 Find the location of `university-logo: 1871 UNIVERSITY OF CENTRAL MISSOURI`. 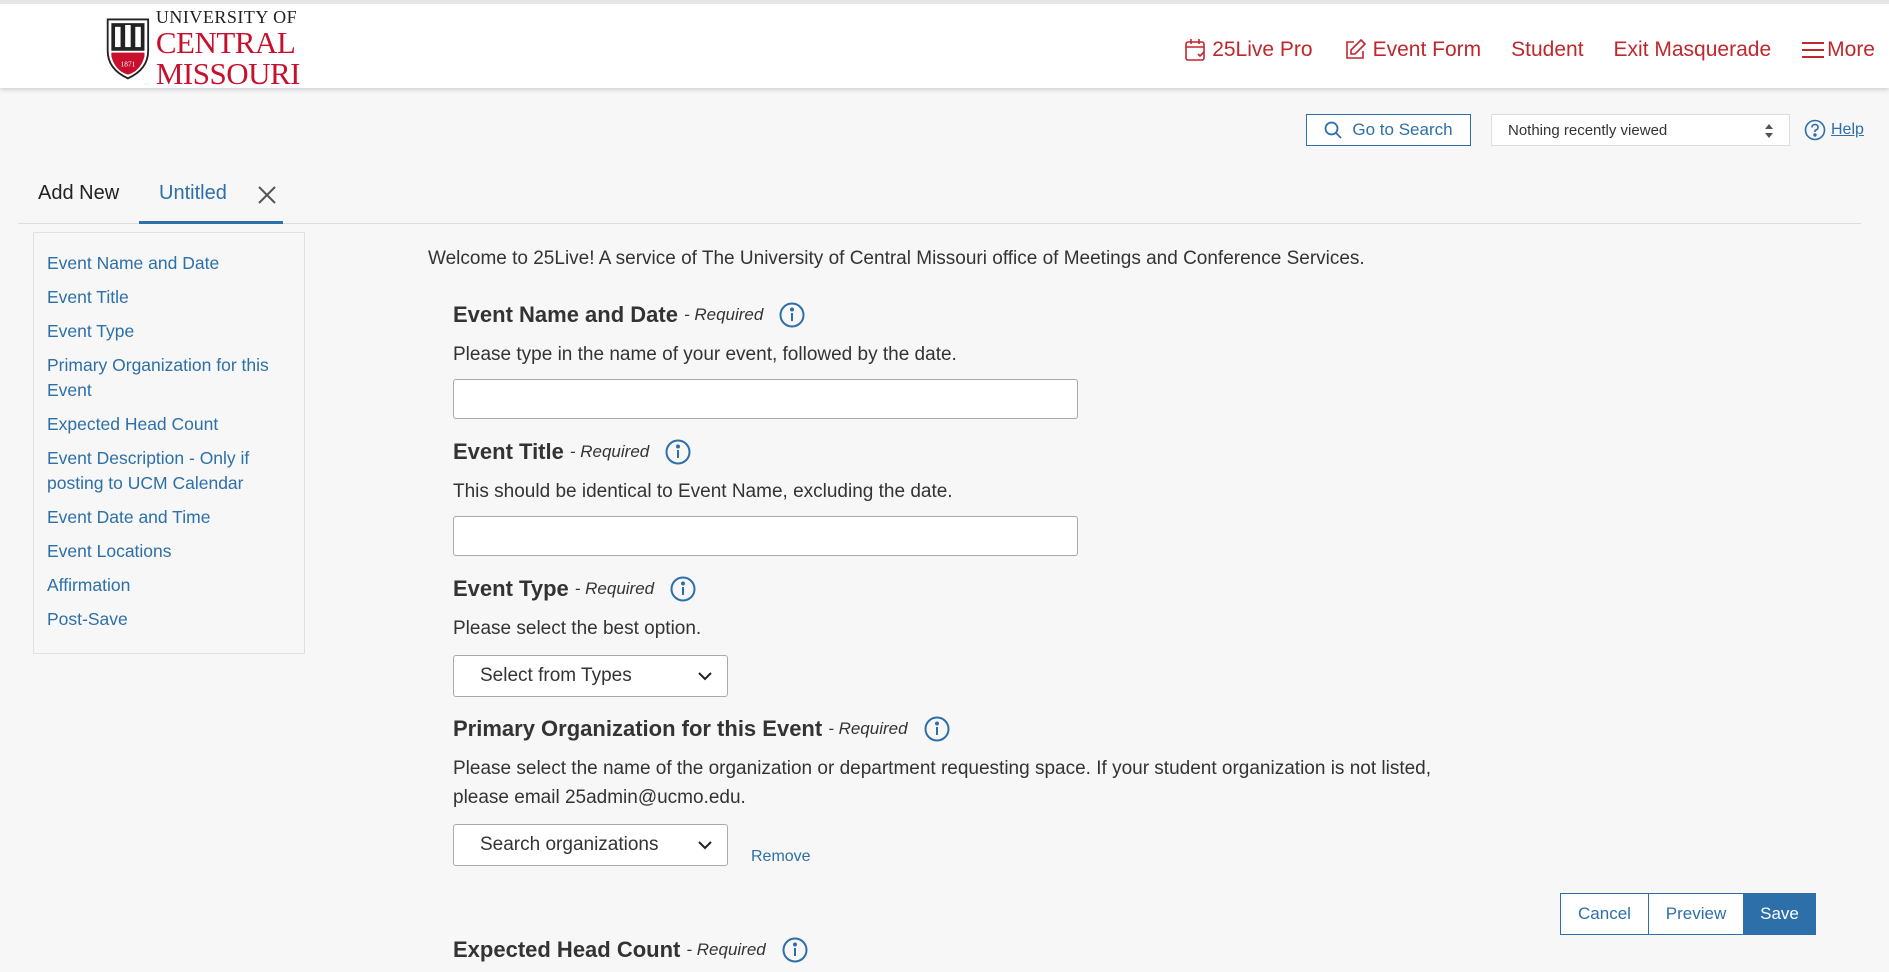

university-logo: 1871 UNIVERSITY OF CENTRAL MISSOURI is located at coordinates (202, 48).